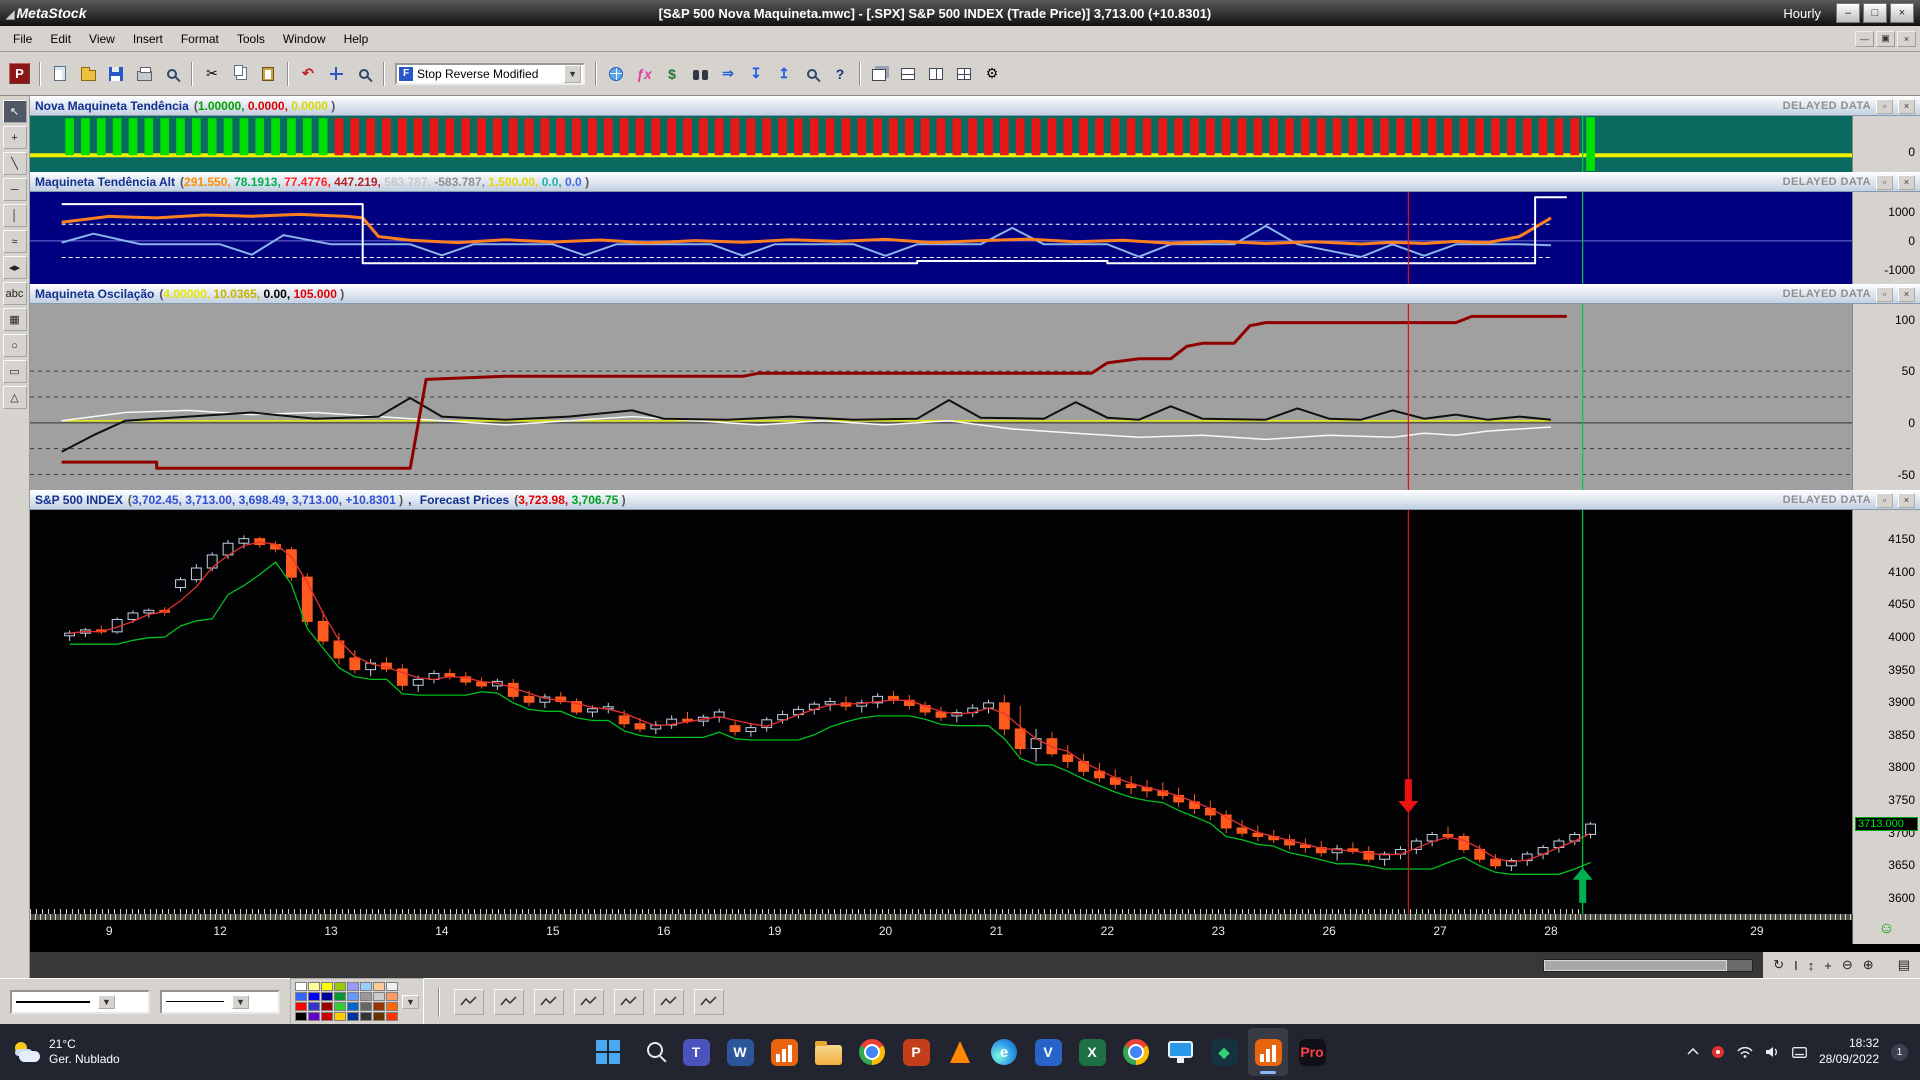  Describe the element at coordinates (1636, 965) in the screenshot. I see `scrollbar-thumb` at that location.